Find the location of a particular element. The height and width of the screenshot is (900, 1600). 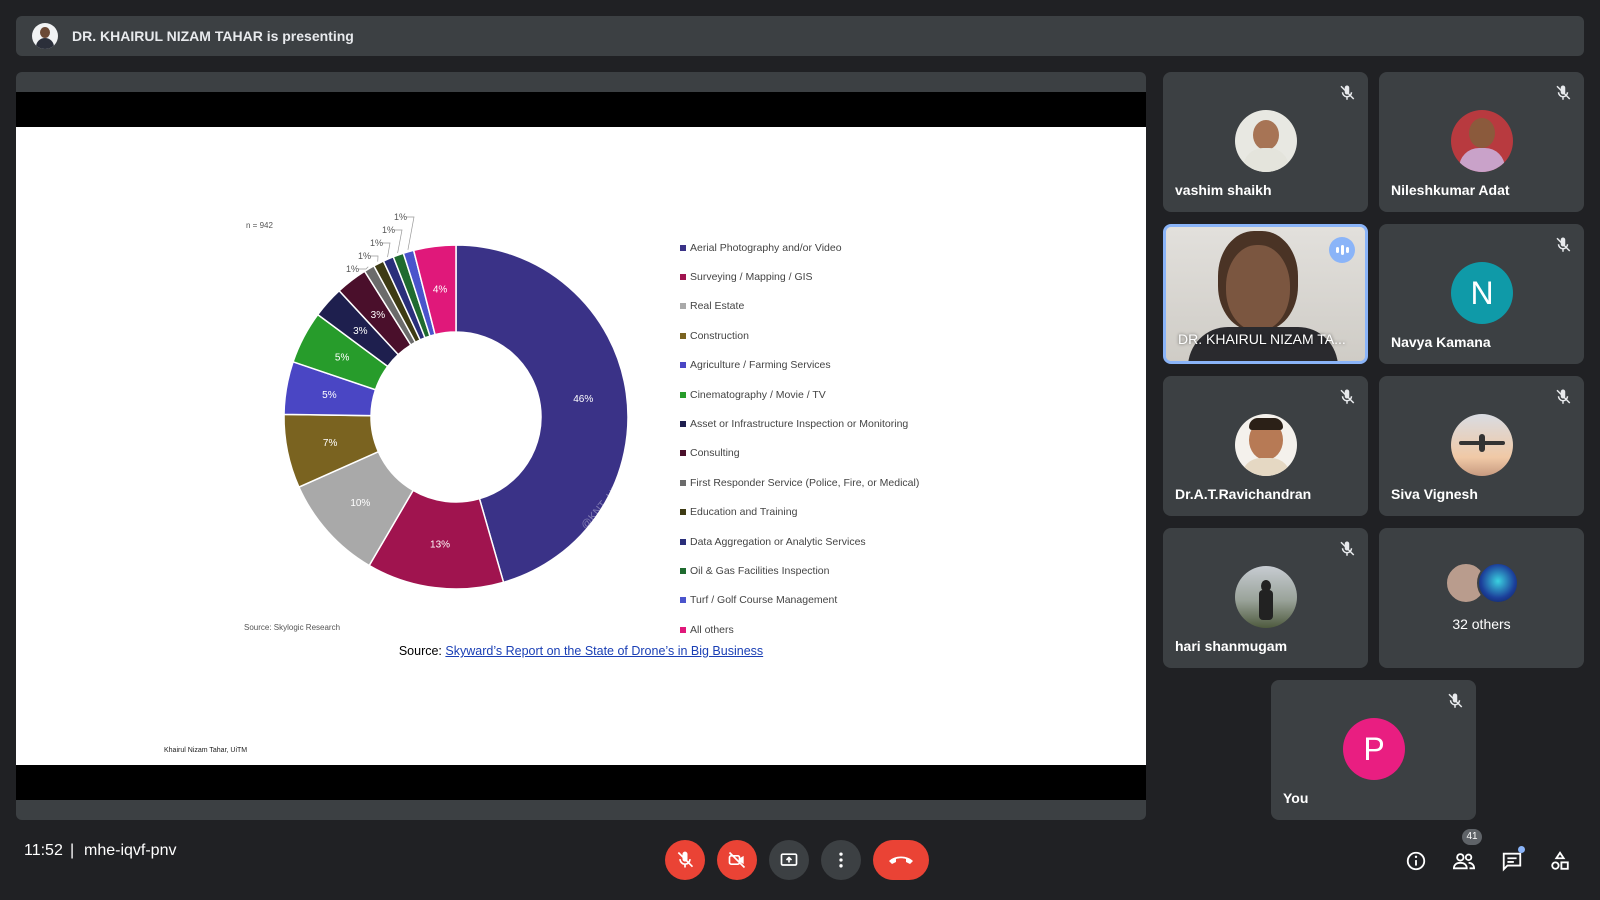

slice-label: 4% is located at coordinates (440, 289).